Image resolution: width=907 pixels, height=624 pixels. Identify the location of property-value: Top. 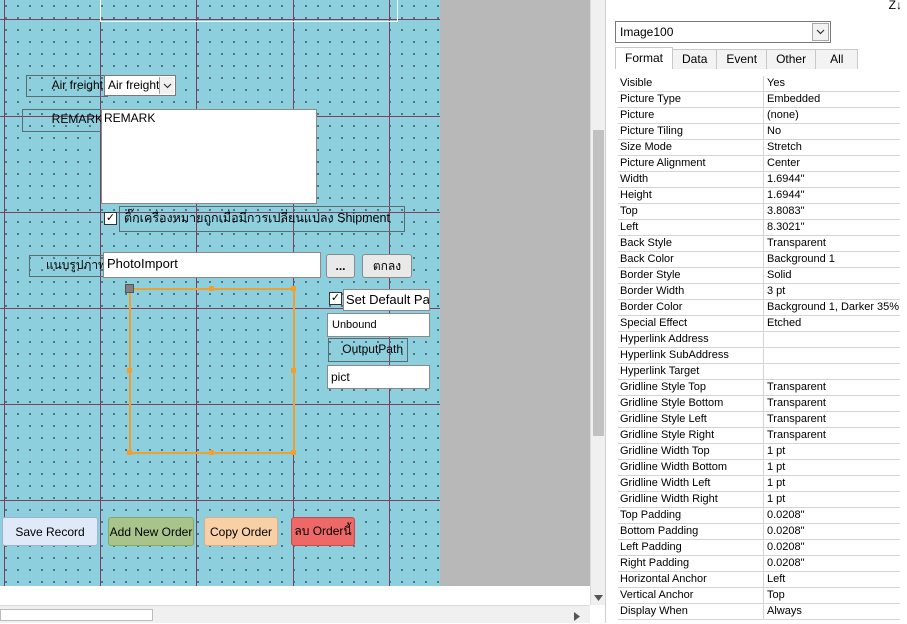
(832, 595).